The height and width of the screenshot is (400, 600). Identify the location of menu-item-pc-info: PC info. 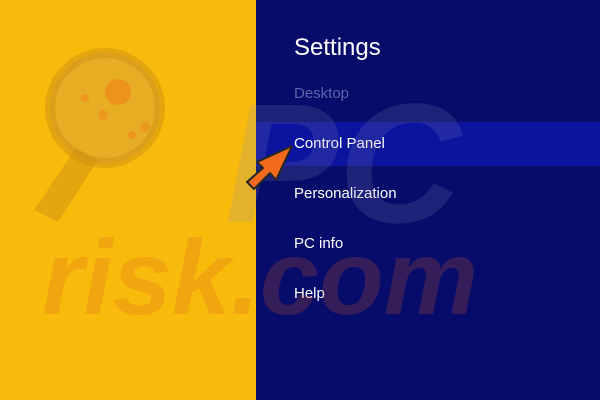
(428, 244).